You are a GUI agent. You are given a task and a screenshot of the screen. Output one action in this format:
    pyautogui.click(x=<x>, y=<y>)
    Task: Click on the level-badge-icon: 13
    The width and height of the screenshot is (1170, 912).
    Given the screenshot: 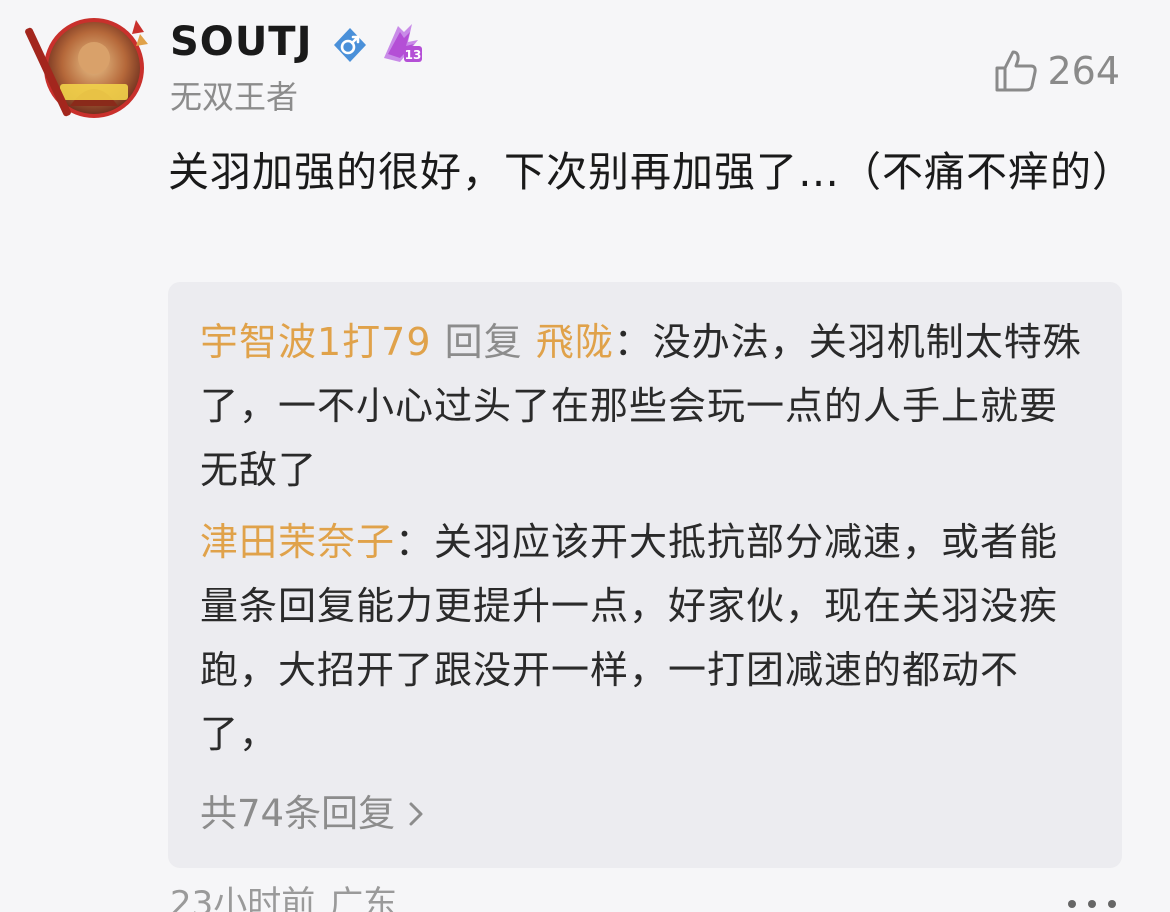 What is the action you would take?
    pyautogui.click(x=403, y=43)
    